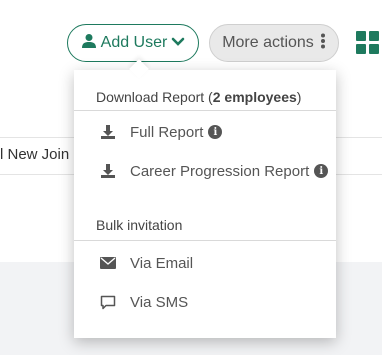 This screenshot has width=382, height=355. What do you see at coordinates (139, 225) in the screenshot?
I see `bulk-invitation-heading: Bulk invitation` at bounding box center [139, 225].